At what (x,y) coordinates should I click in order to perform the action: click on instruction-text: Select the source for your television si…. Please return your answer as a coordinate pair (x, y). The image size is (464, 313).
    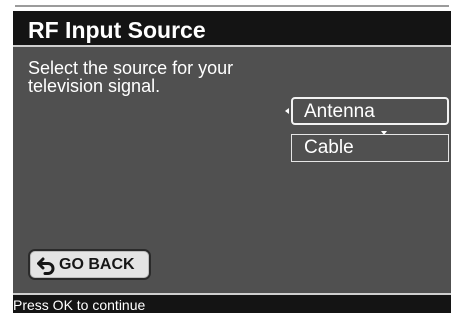
    Looking at the image, I should click on (163, 77).